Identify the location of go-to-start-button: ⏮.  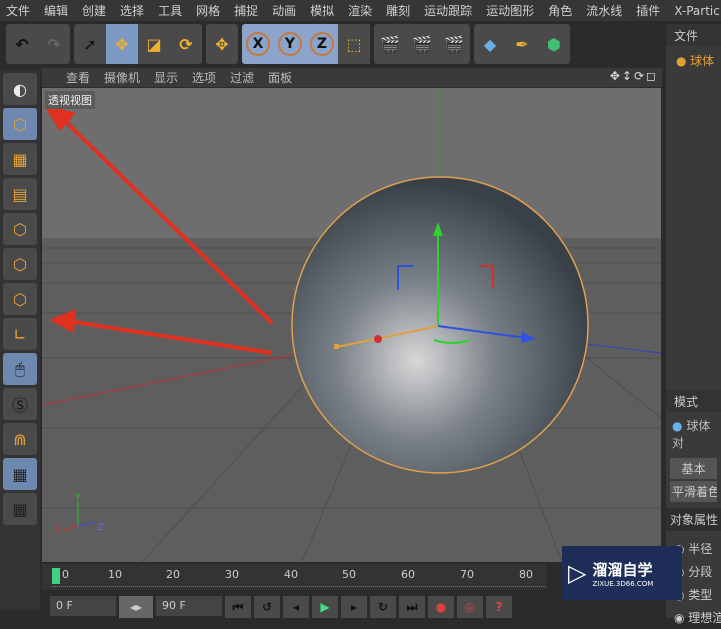
(238, 607).